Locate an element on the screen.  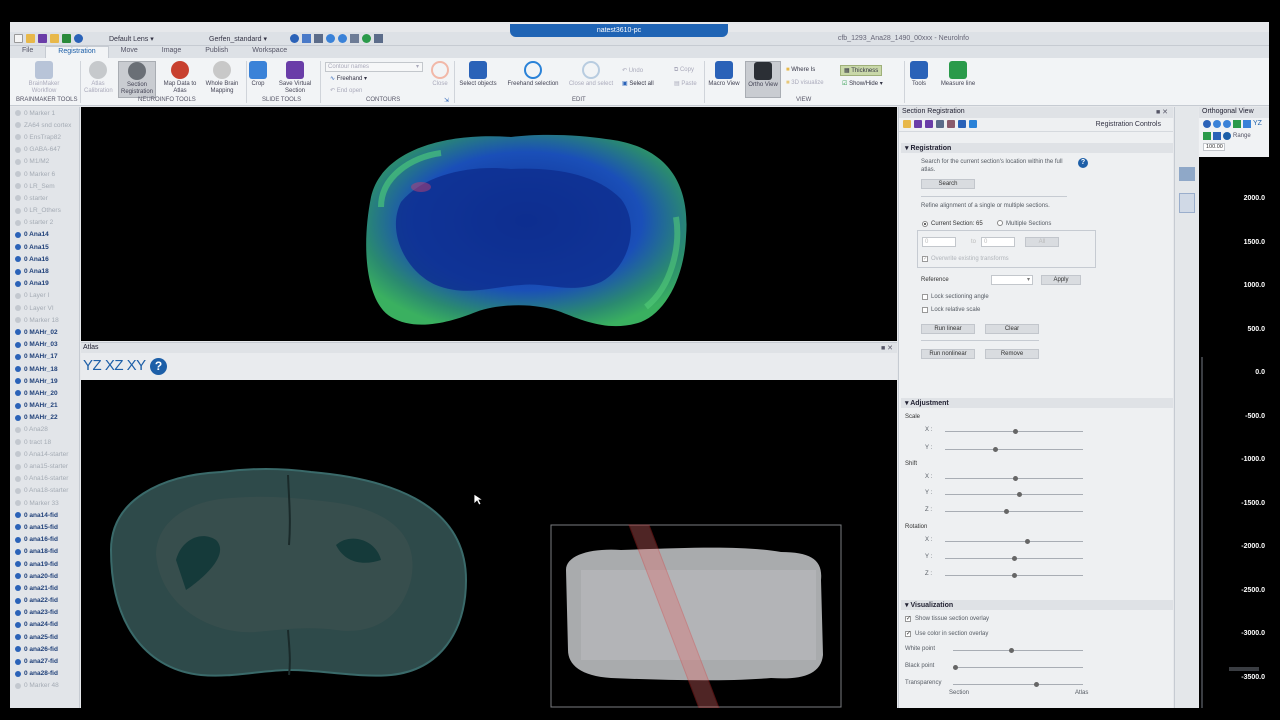
rotation-y-slider is located at coordinates (1014, 558).